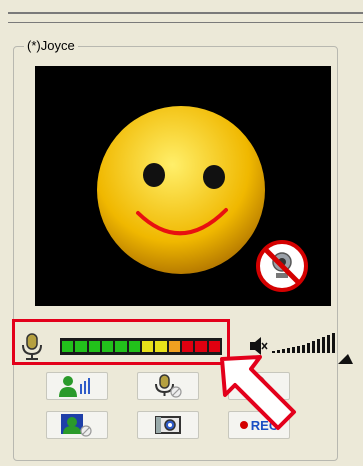 The height and width of the screenshot is (466, 363). I want to click on participant-name: (*)Joyce, so click(51, 46).